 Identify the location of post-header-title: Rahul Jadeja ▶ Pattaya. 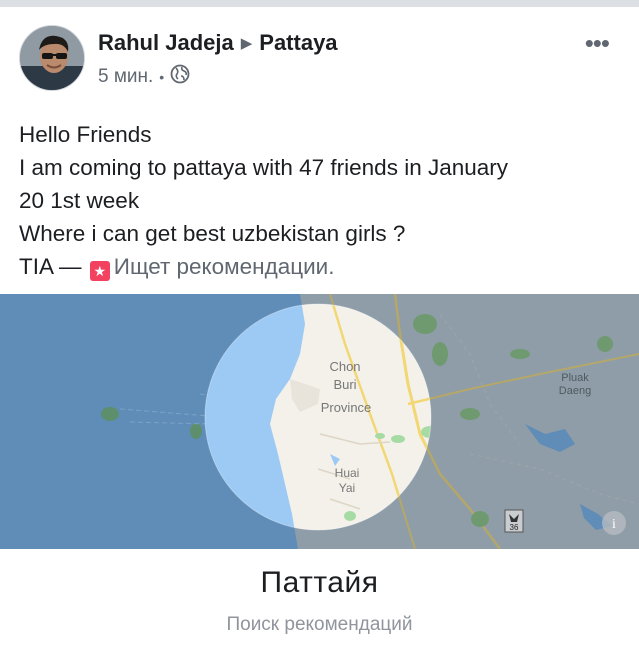
(218, 43).